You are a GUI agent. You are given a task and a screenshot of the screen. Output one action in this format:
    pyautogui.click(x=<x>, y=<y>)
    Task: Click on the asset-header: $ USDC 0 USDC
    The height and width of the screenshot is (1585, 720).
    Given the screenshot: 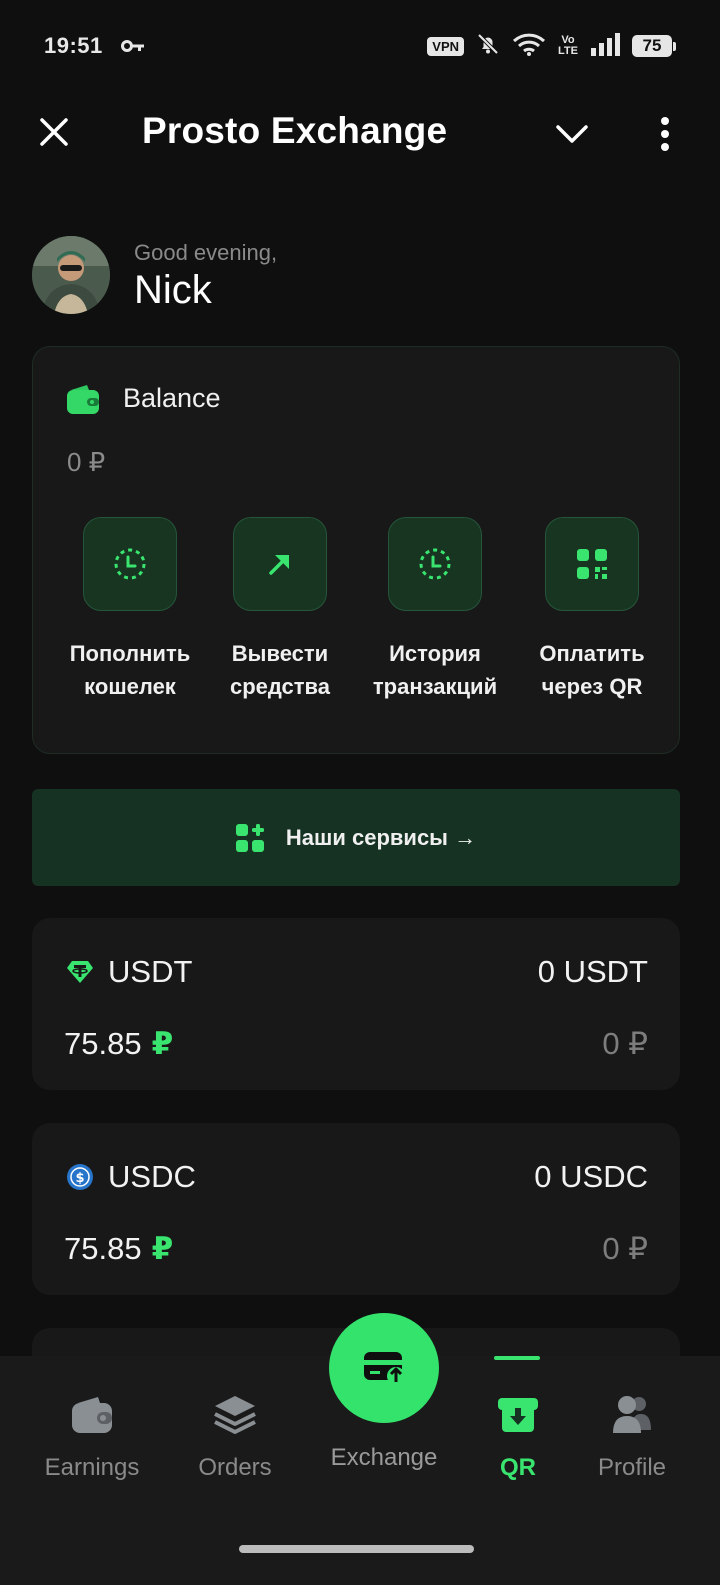 What is the action you would take?
    pyautogui.click(x=357, y=1177)
    